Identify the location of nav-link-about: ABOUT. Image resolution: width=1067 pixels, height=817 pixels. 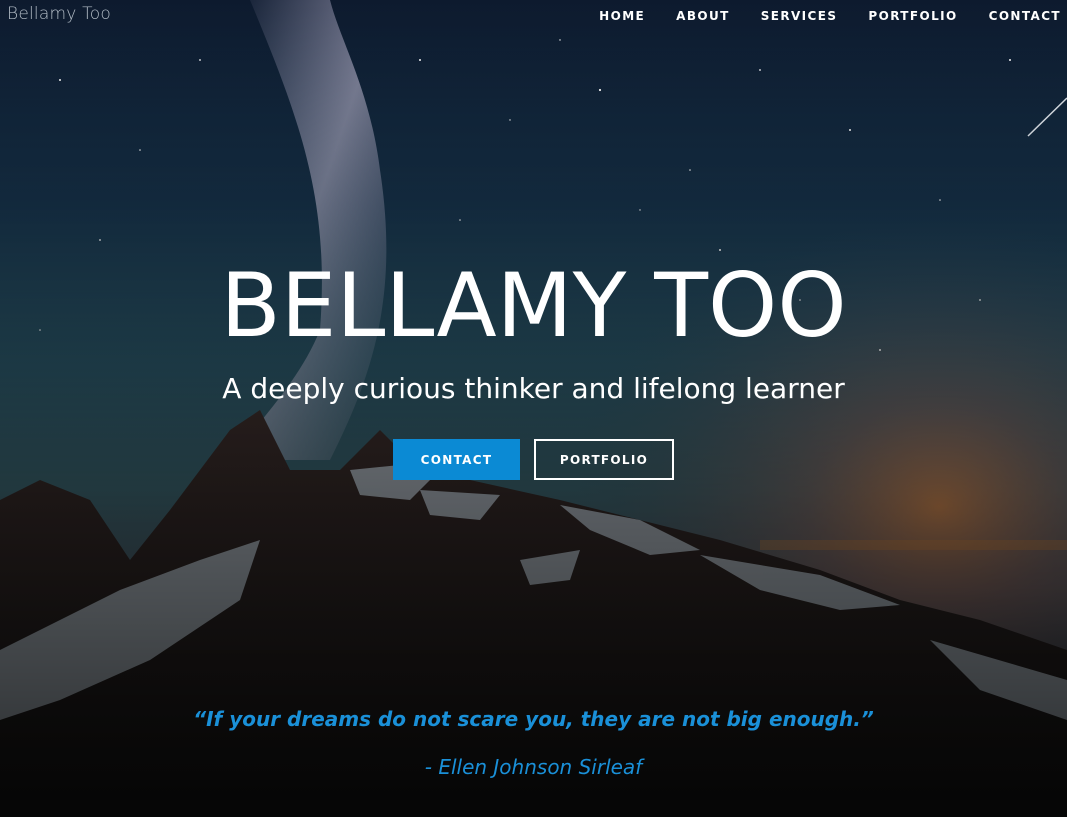
(703, 16).